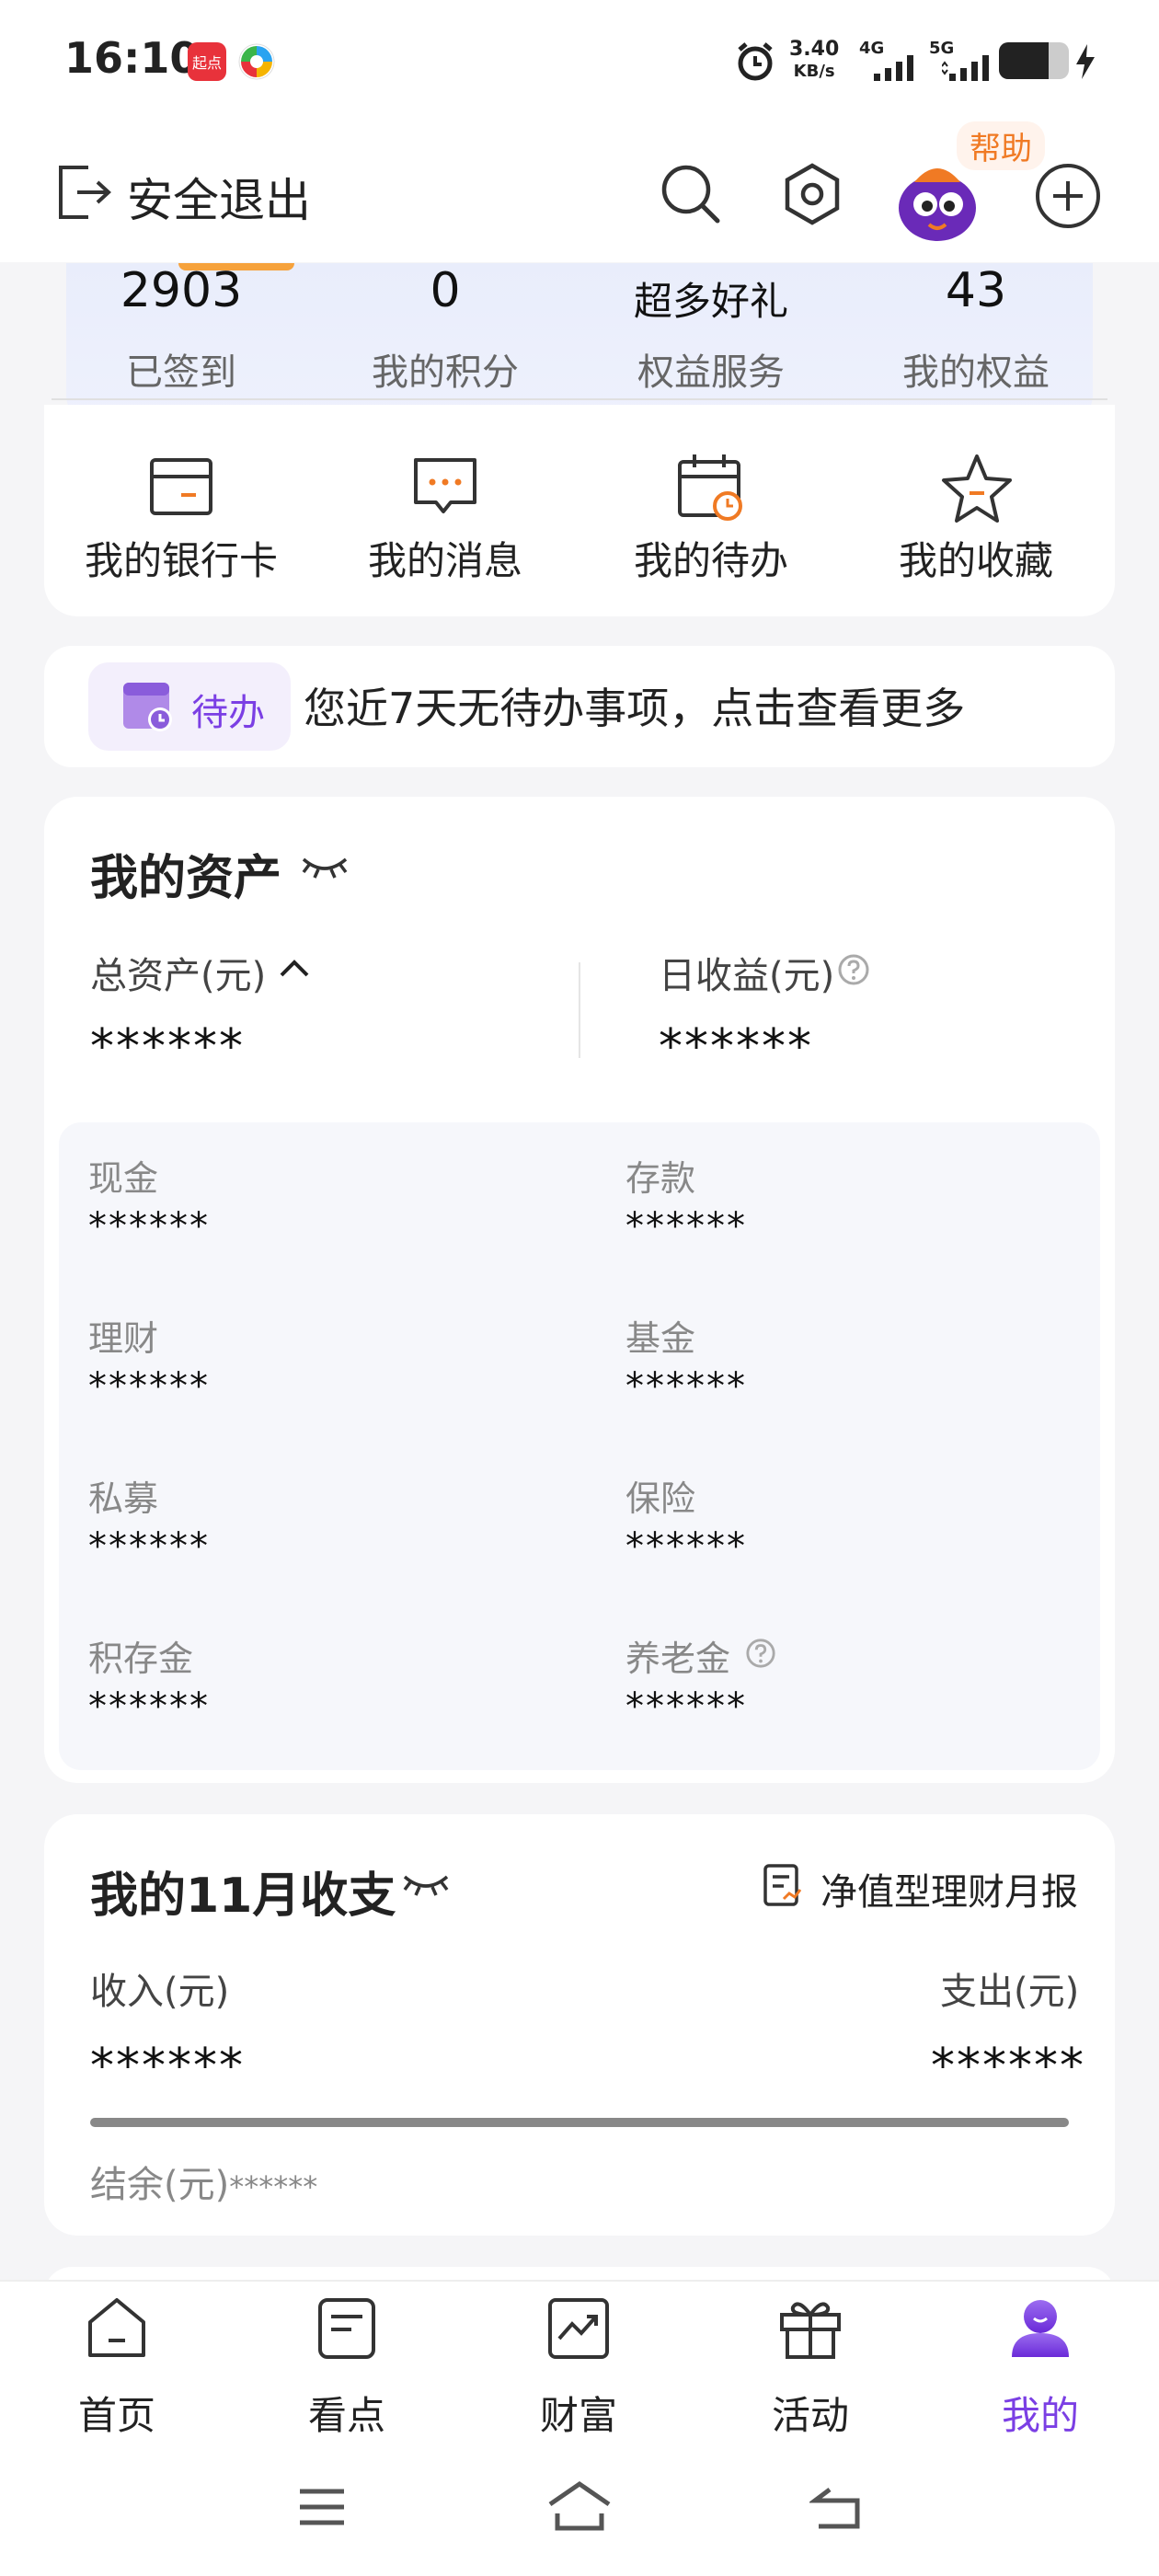 The image size is (1159, 2576). What do you see at coordinates (711, 372) in the screenshot?
I see `services-label: 权益服务` at bounding box center [711, 372].